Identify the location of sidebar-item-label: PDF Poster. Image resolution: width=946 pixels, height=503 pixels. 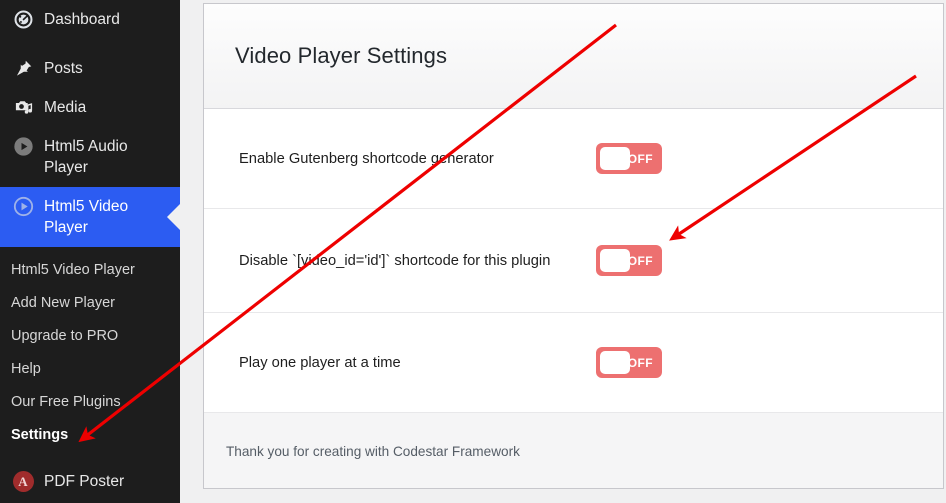
(84, 481).